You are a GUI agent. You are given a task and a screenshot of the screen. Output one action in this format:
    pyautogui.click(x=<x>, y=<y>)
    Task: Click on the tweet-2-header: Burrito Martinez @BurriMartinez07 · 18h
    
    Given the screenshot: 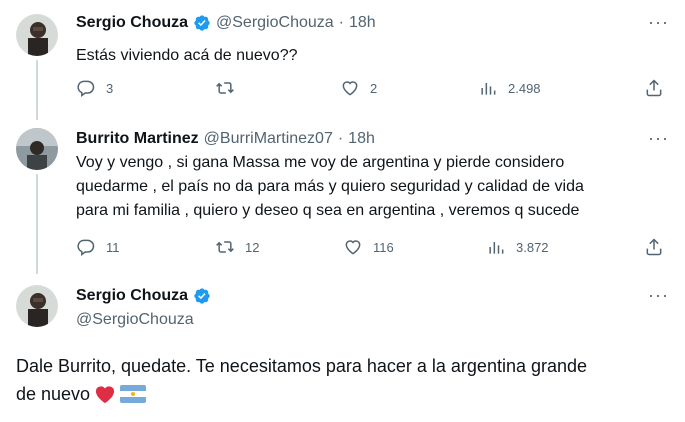 What is the action you would take?
    pyautogui.click(x=225, y=139)
    